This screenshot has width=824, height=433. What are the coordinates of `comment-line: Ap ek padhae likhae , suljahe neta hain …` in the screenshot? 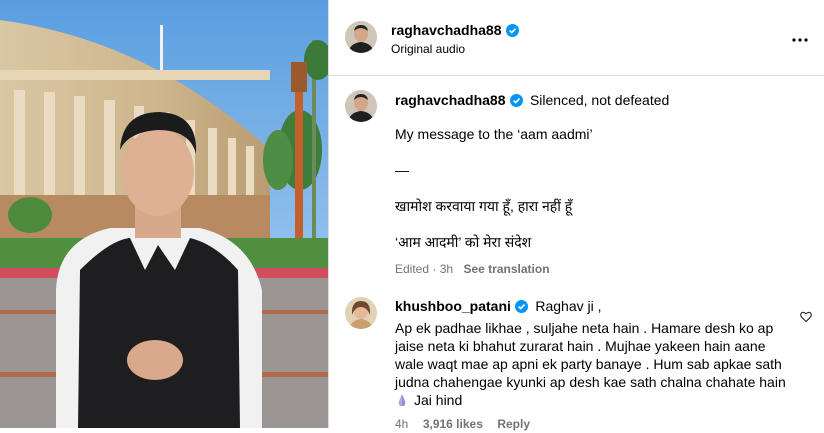 It's located at (584, 328).